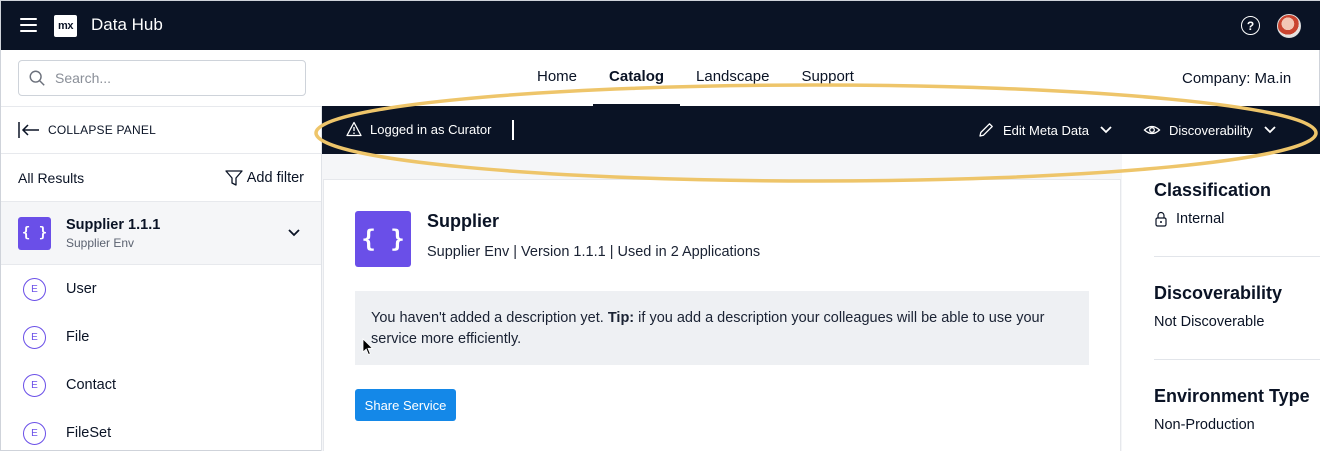  I want to click on menu-icon, so click(28, 25).